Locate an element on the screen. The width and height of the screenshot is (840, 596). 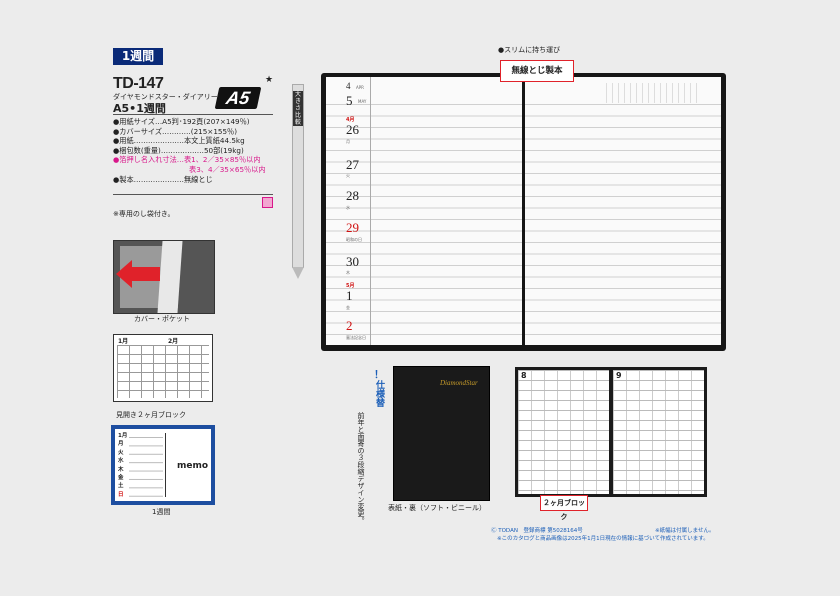
day-number: 30 is located at coordinates (352, 261).